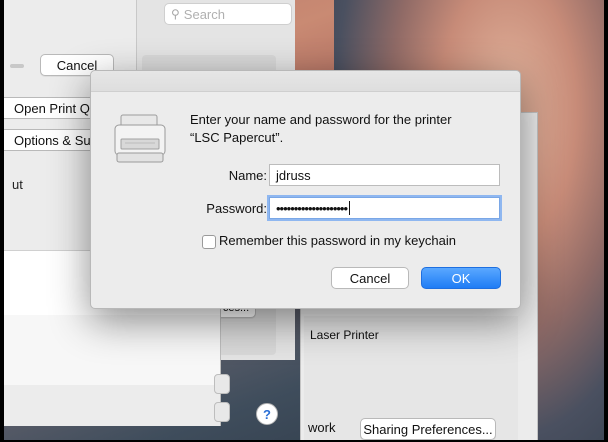  Describe the element at coordinates (204, 14) in the screenshot. I see `search-placeholder: Search` at that location.